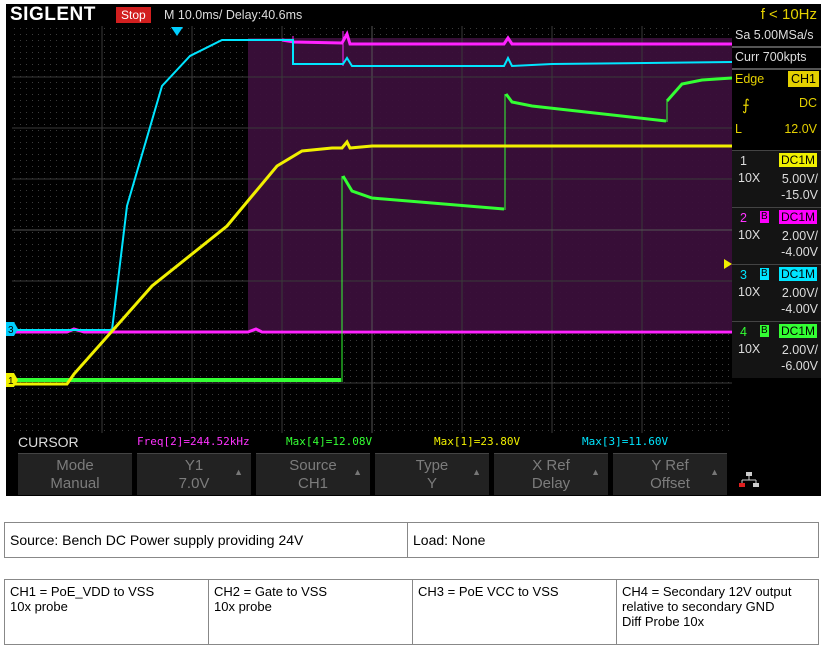 The height and width of the screenshot is (651, 825). Describe the element at coordinates (310, 612) in the screenshot. I see `ch2-description: CH2 = Gate to VSS 10x probe` at that location.